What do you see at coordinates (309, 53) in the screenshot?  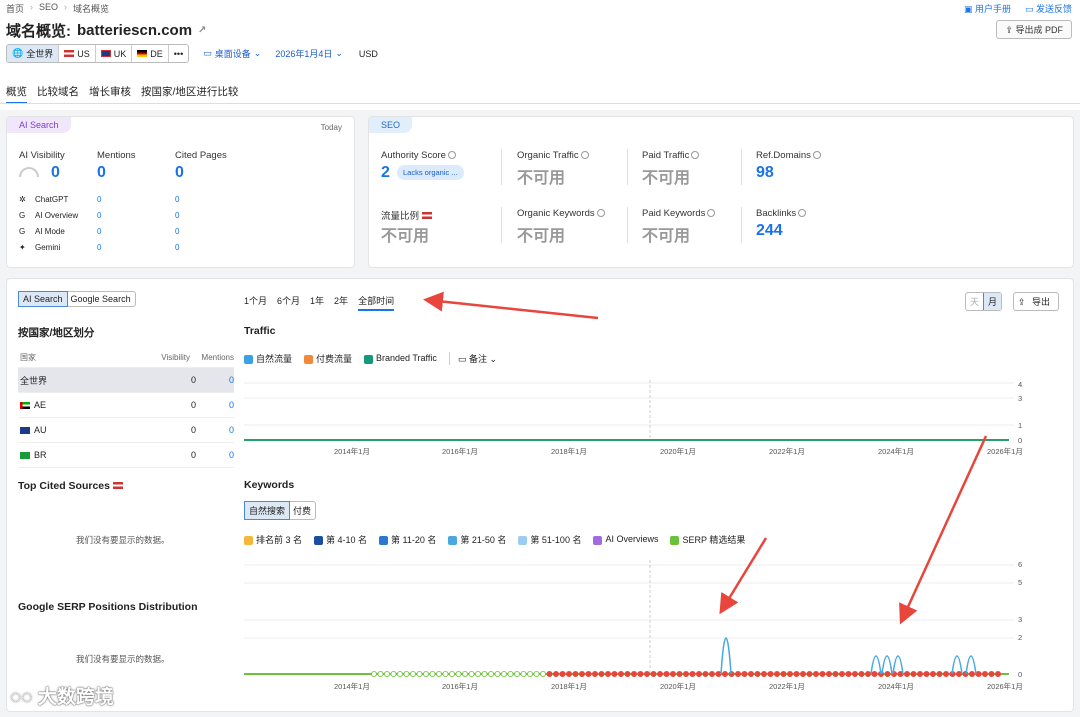 I see `date-dropdown: 2026年1月4日 ⌄` at bounding box center [309, 53].